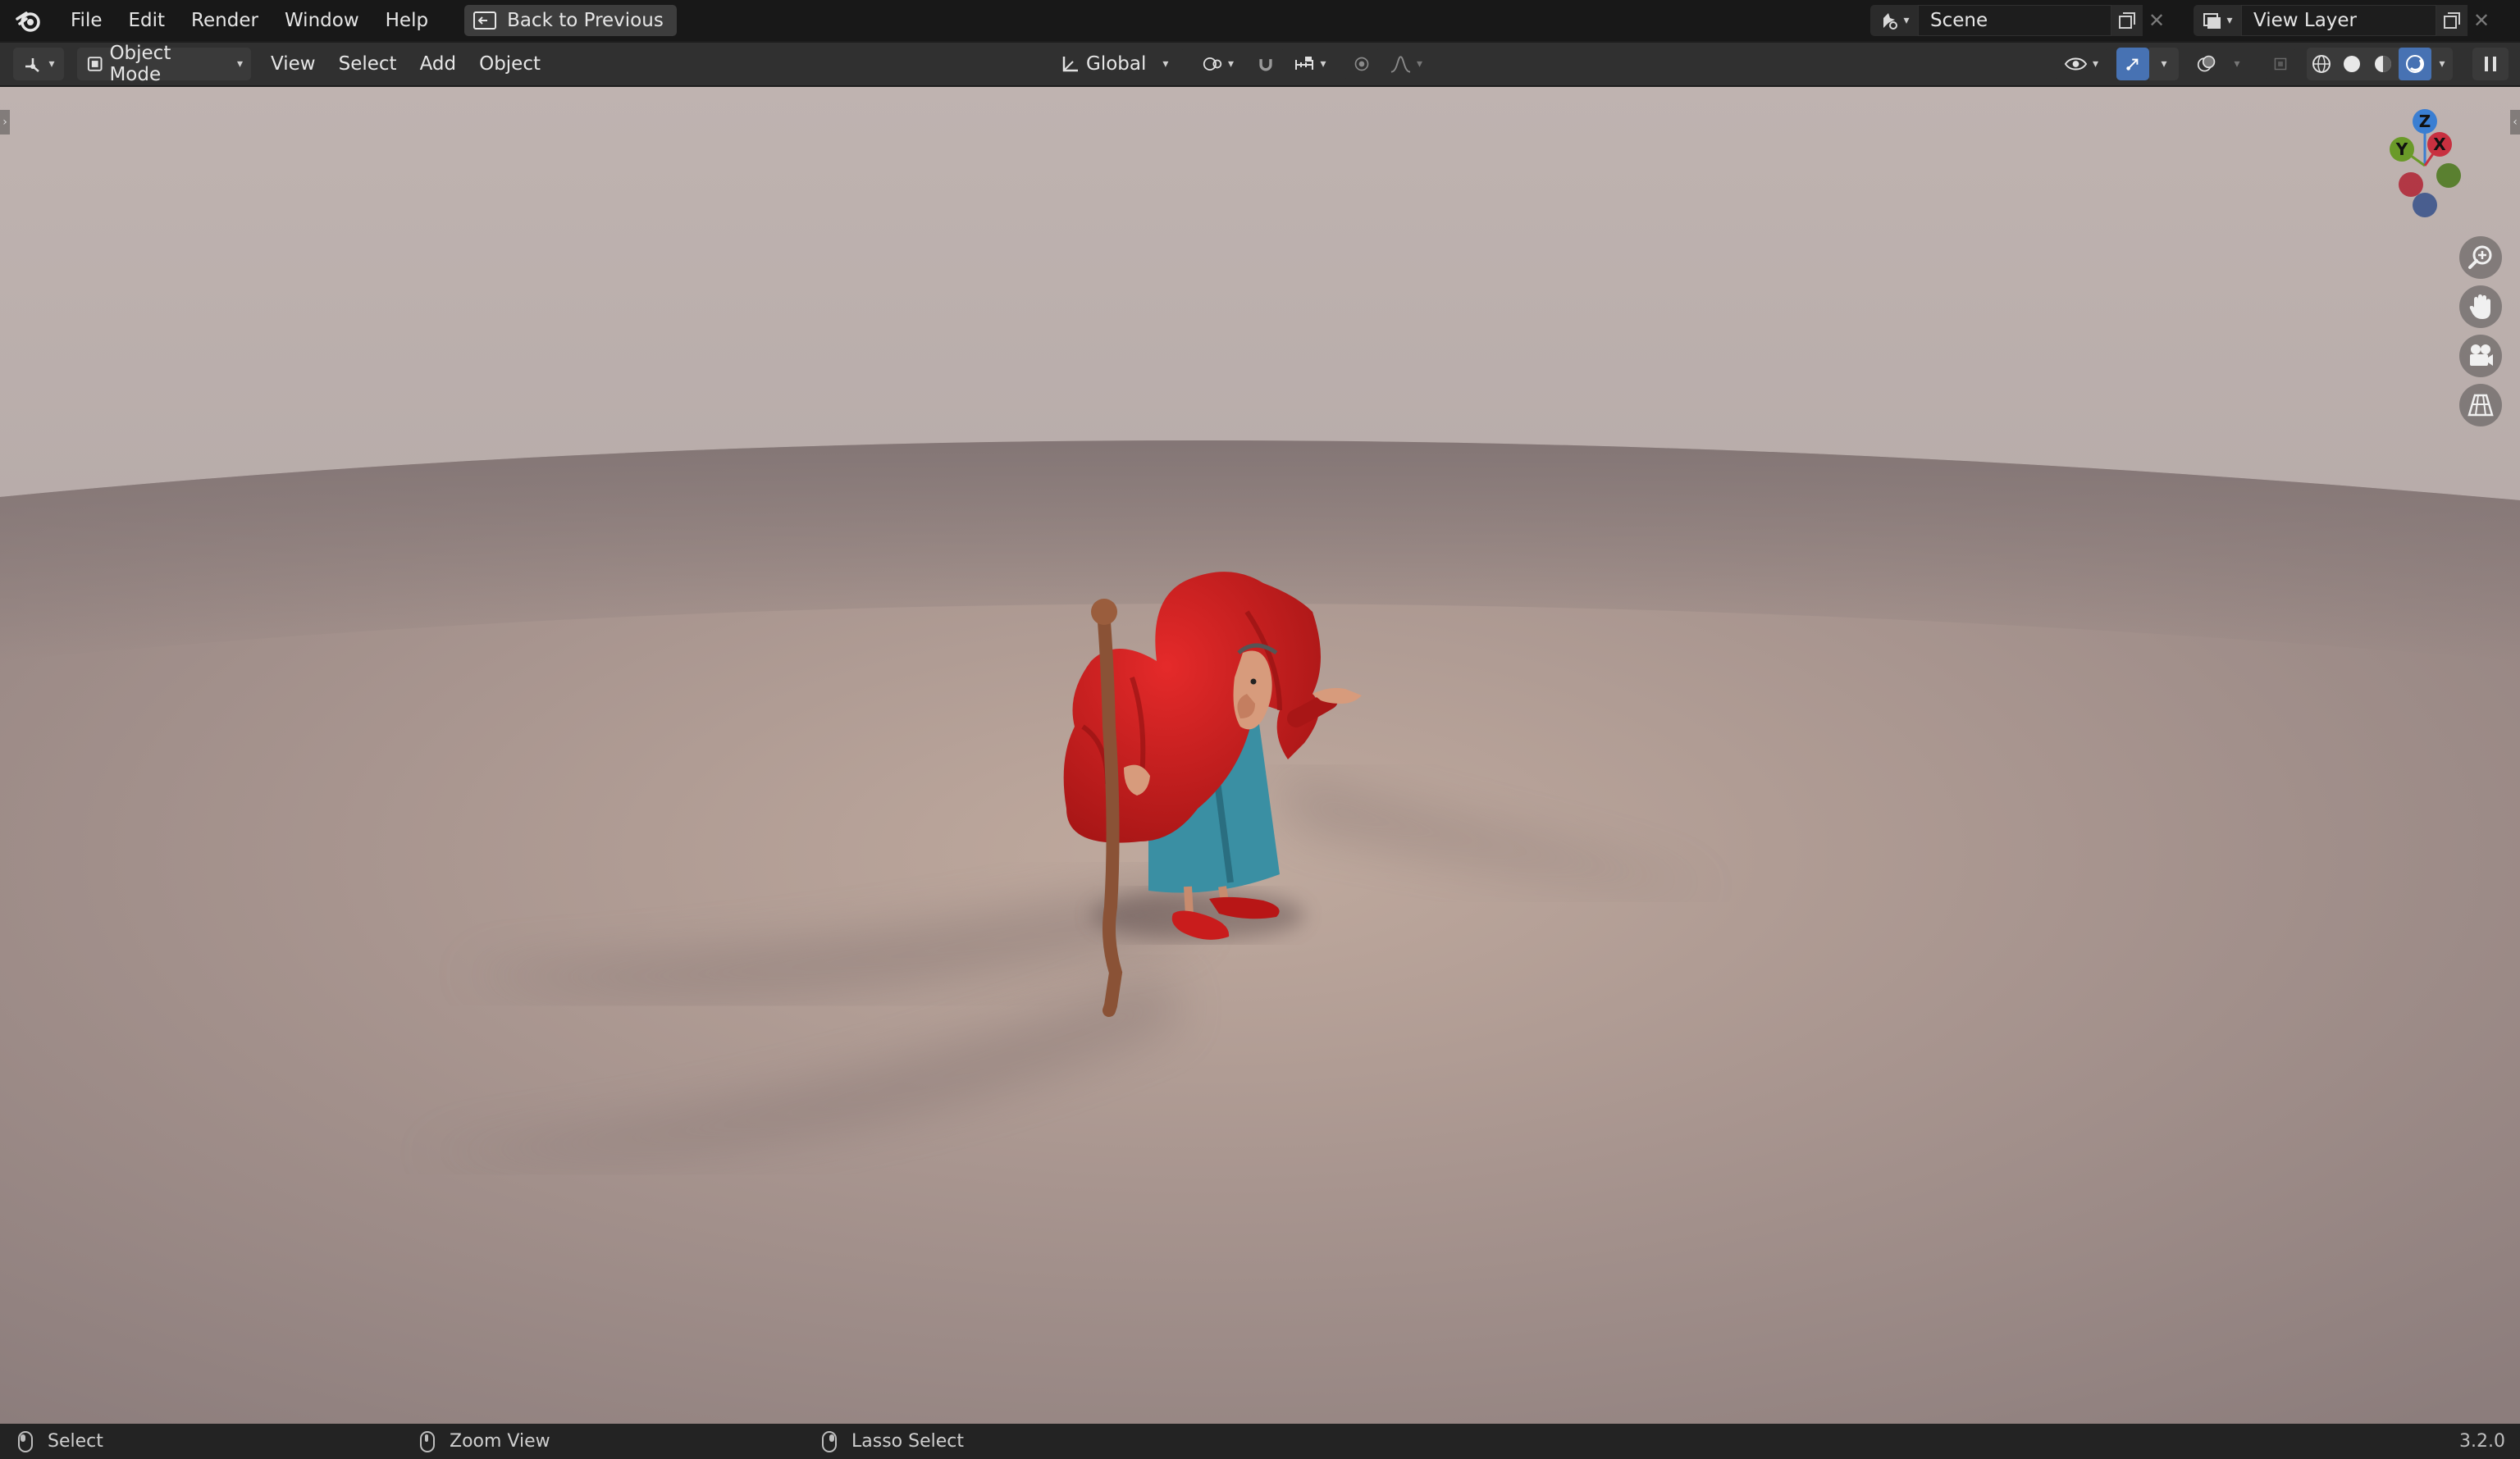 This screenshot has width=2520, height=1459. I want to click on view-layer-name-field: View Layer, so click(2338, 20).